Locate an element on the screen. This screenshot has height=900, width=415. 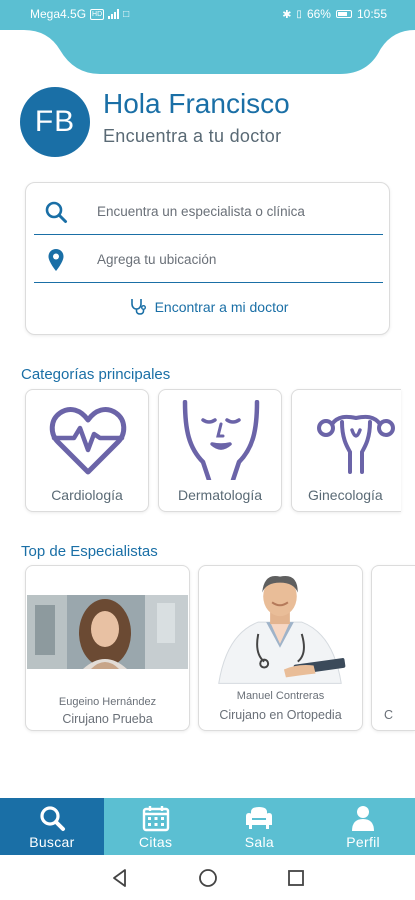
category-label: Dermatología is located at coordinates (220, 495).